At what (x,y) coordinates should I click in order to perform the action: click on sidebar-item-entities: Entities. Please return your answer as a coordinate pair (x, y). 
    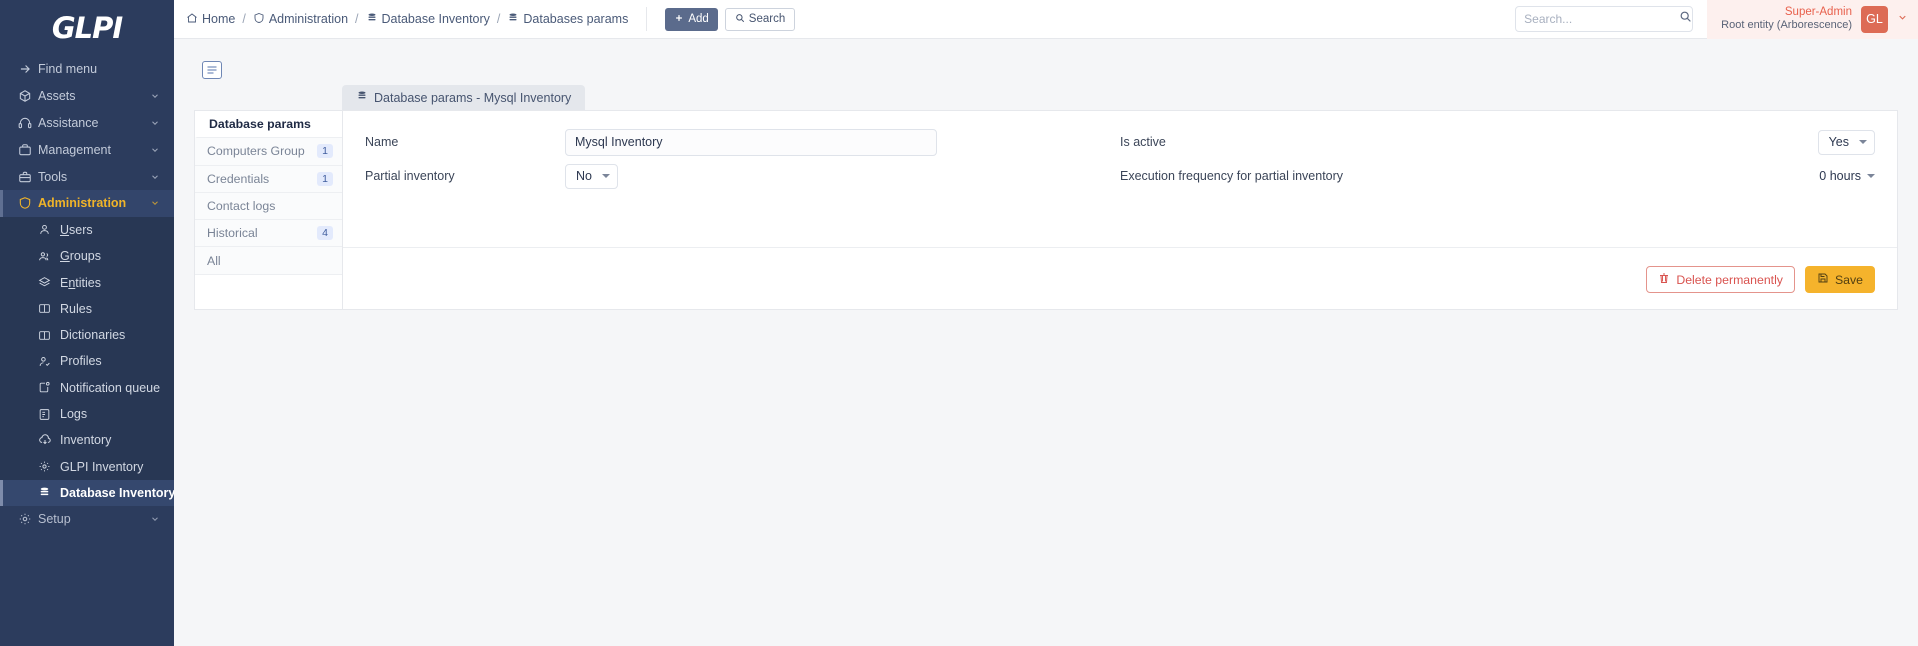
    Looking at the image, I should click on (87, 282).